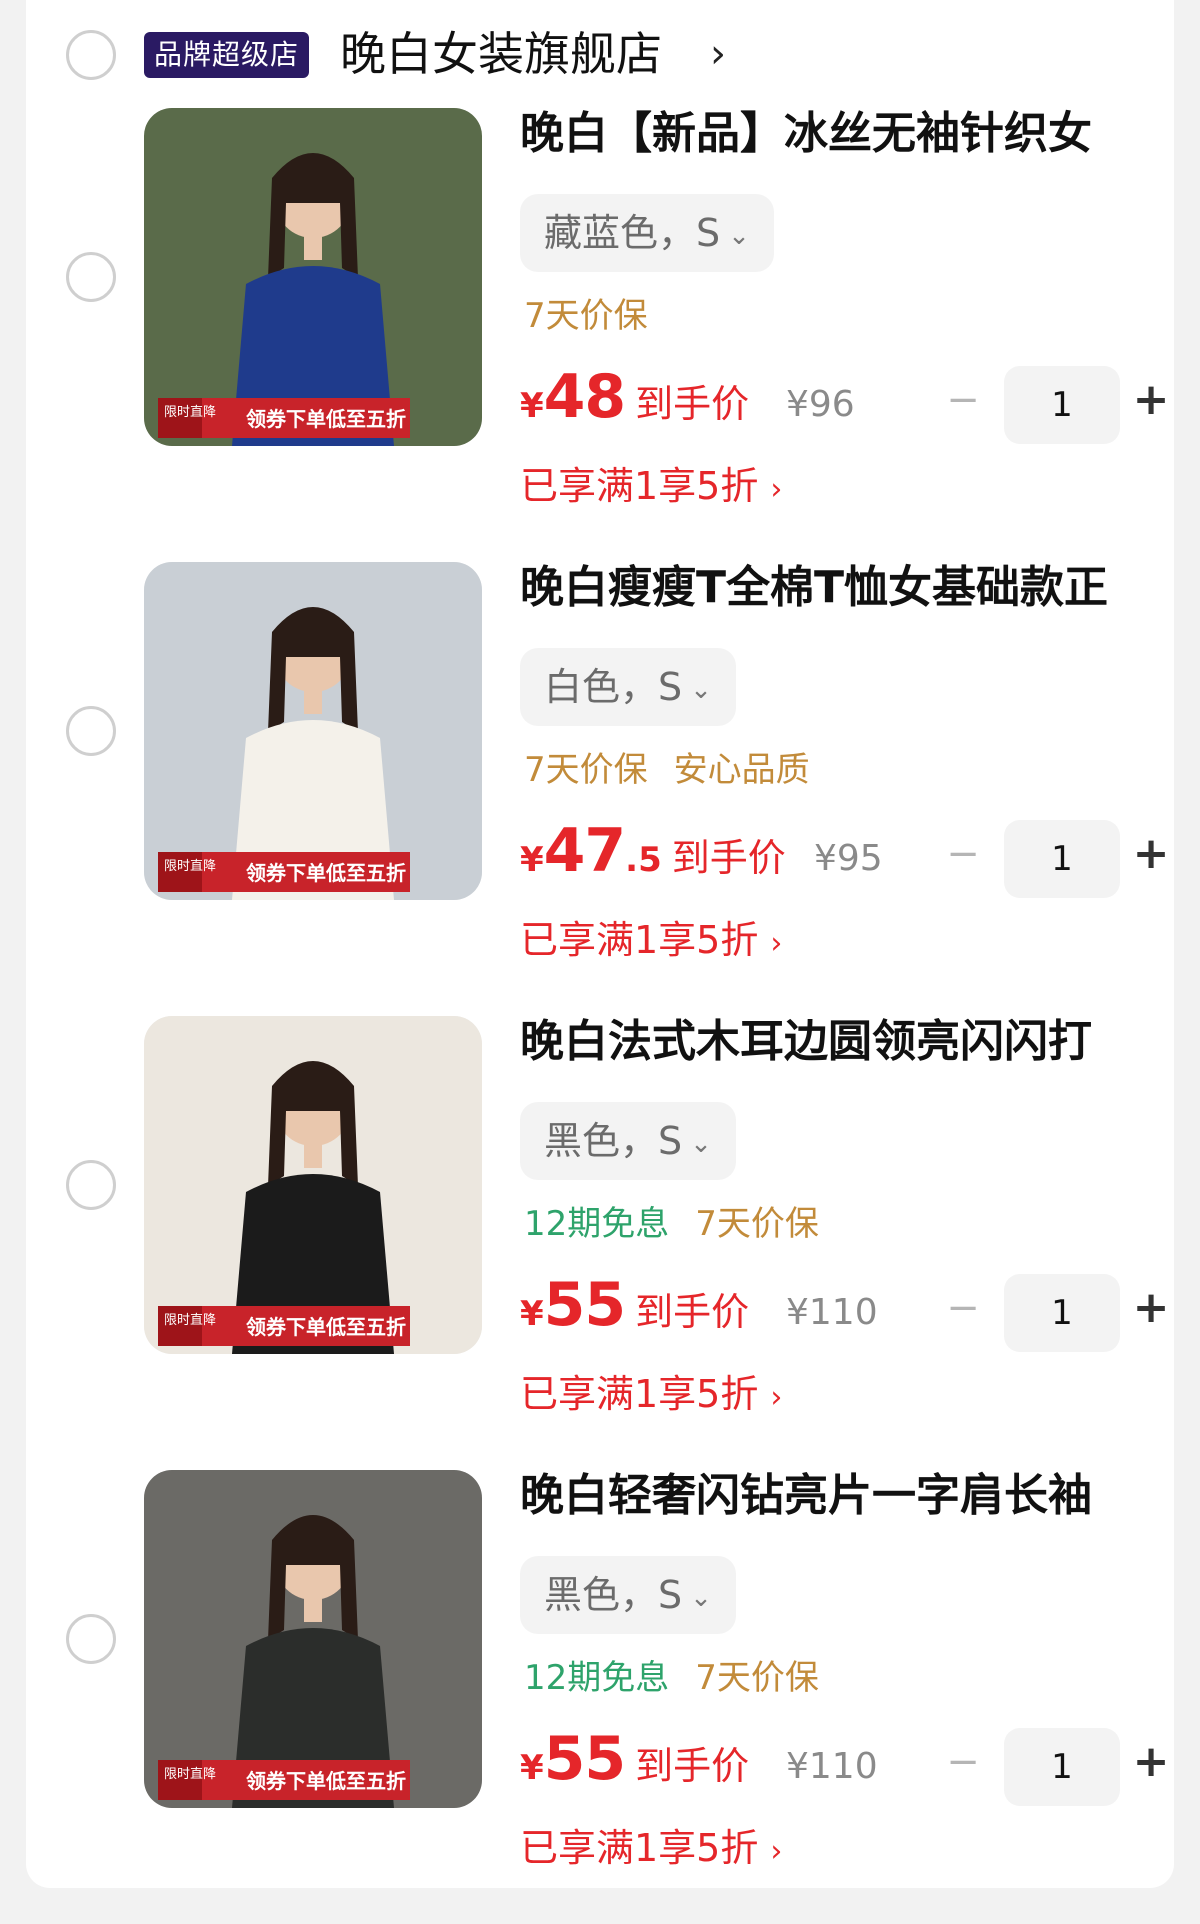 This screenshot has height=1924, width=1200. I want to click on shop-select-radio, so click(91, 55).